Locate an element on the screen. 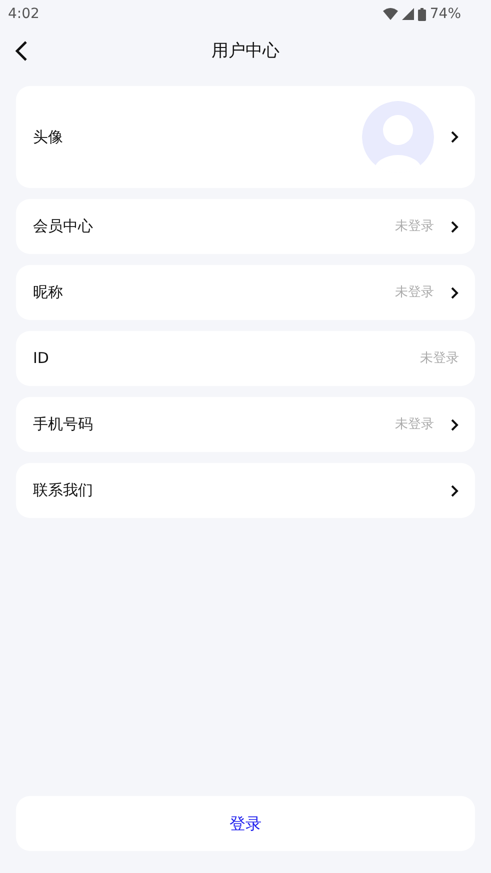 This screenshot has width=491, height=873. settings-row: 手机号码 未登录 is located at coordinates (245, 424).